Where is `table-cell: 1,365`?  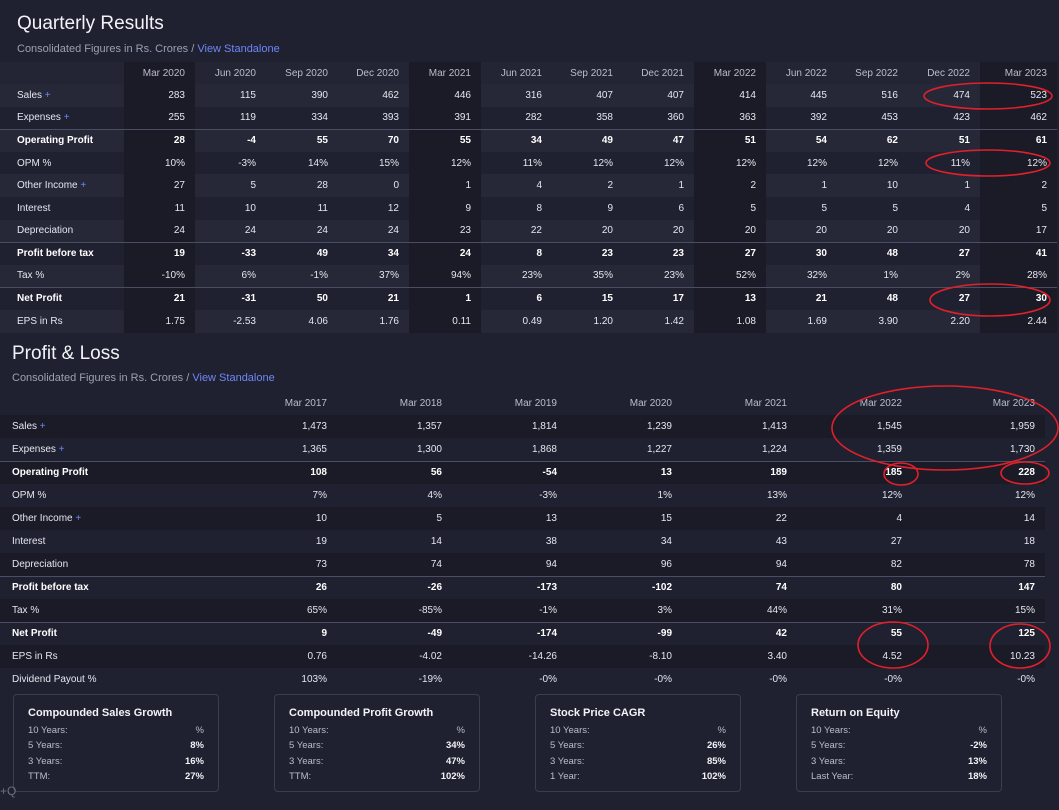
table-cell: 1,365 is located at coordinates (278, 449).